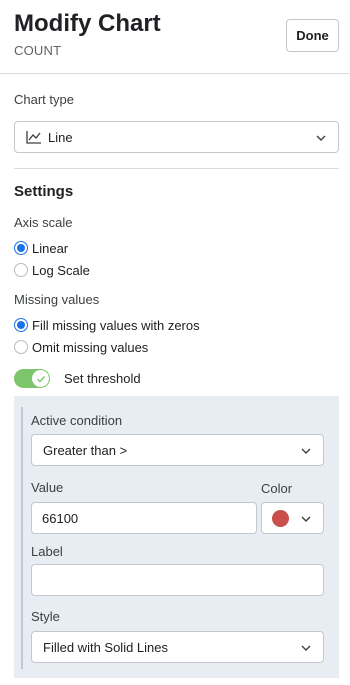  Describe the element at coordinates (47, 551) in the screenshot. I see `label-field-label: Label` at that location.